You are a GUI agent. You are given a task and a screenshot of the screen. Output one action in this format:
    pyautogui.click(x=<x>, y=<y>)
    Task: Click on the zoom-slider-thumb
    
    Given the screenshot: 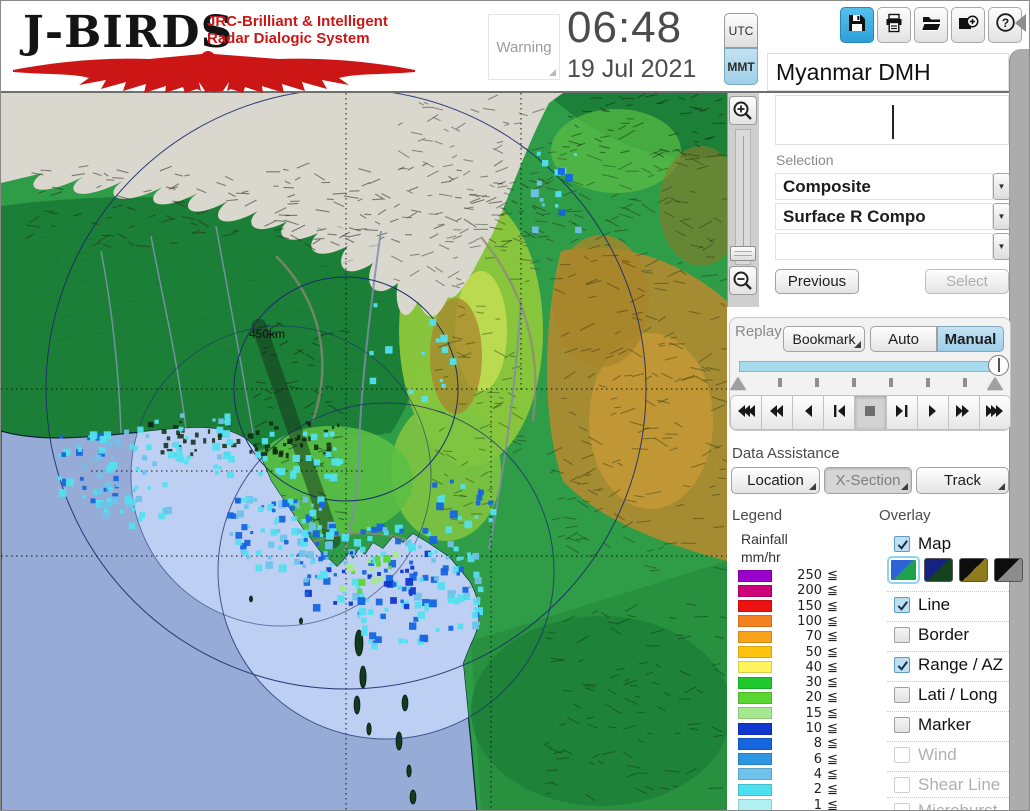 What is the action you would take?
    pyautogui.click(x=743, y=253)
    